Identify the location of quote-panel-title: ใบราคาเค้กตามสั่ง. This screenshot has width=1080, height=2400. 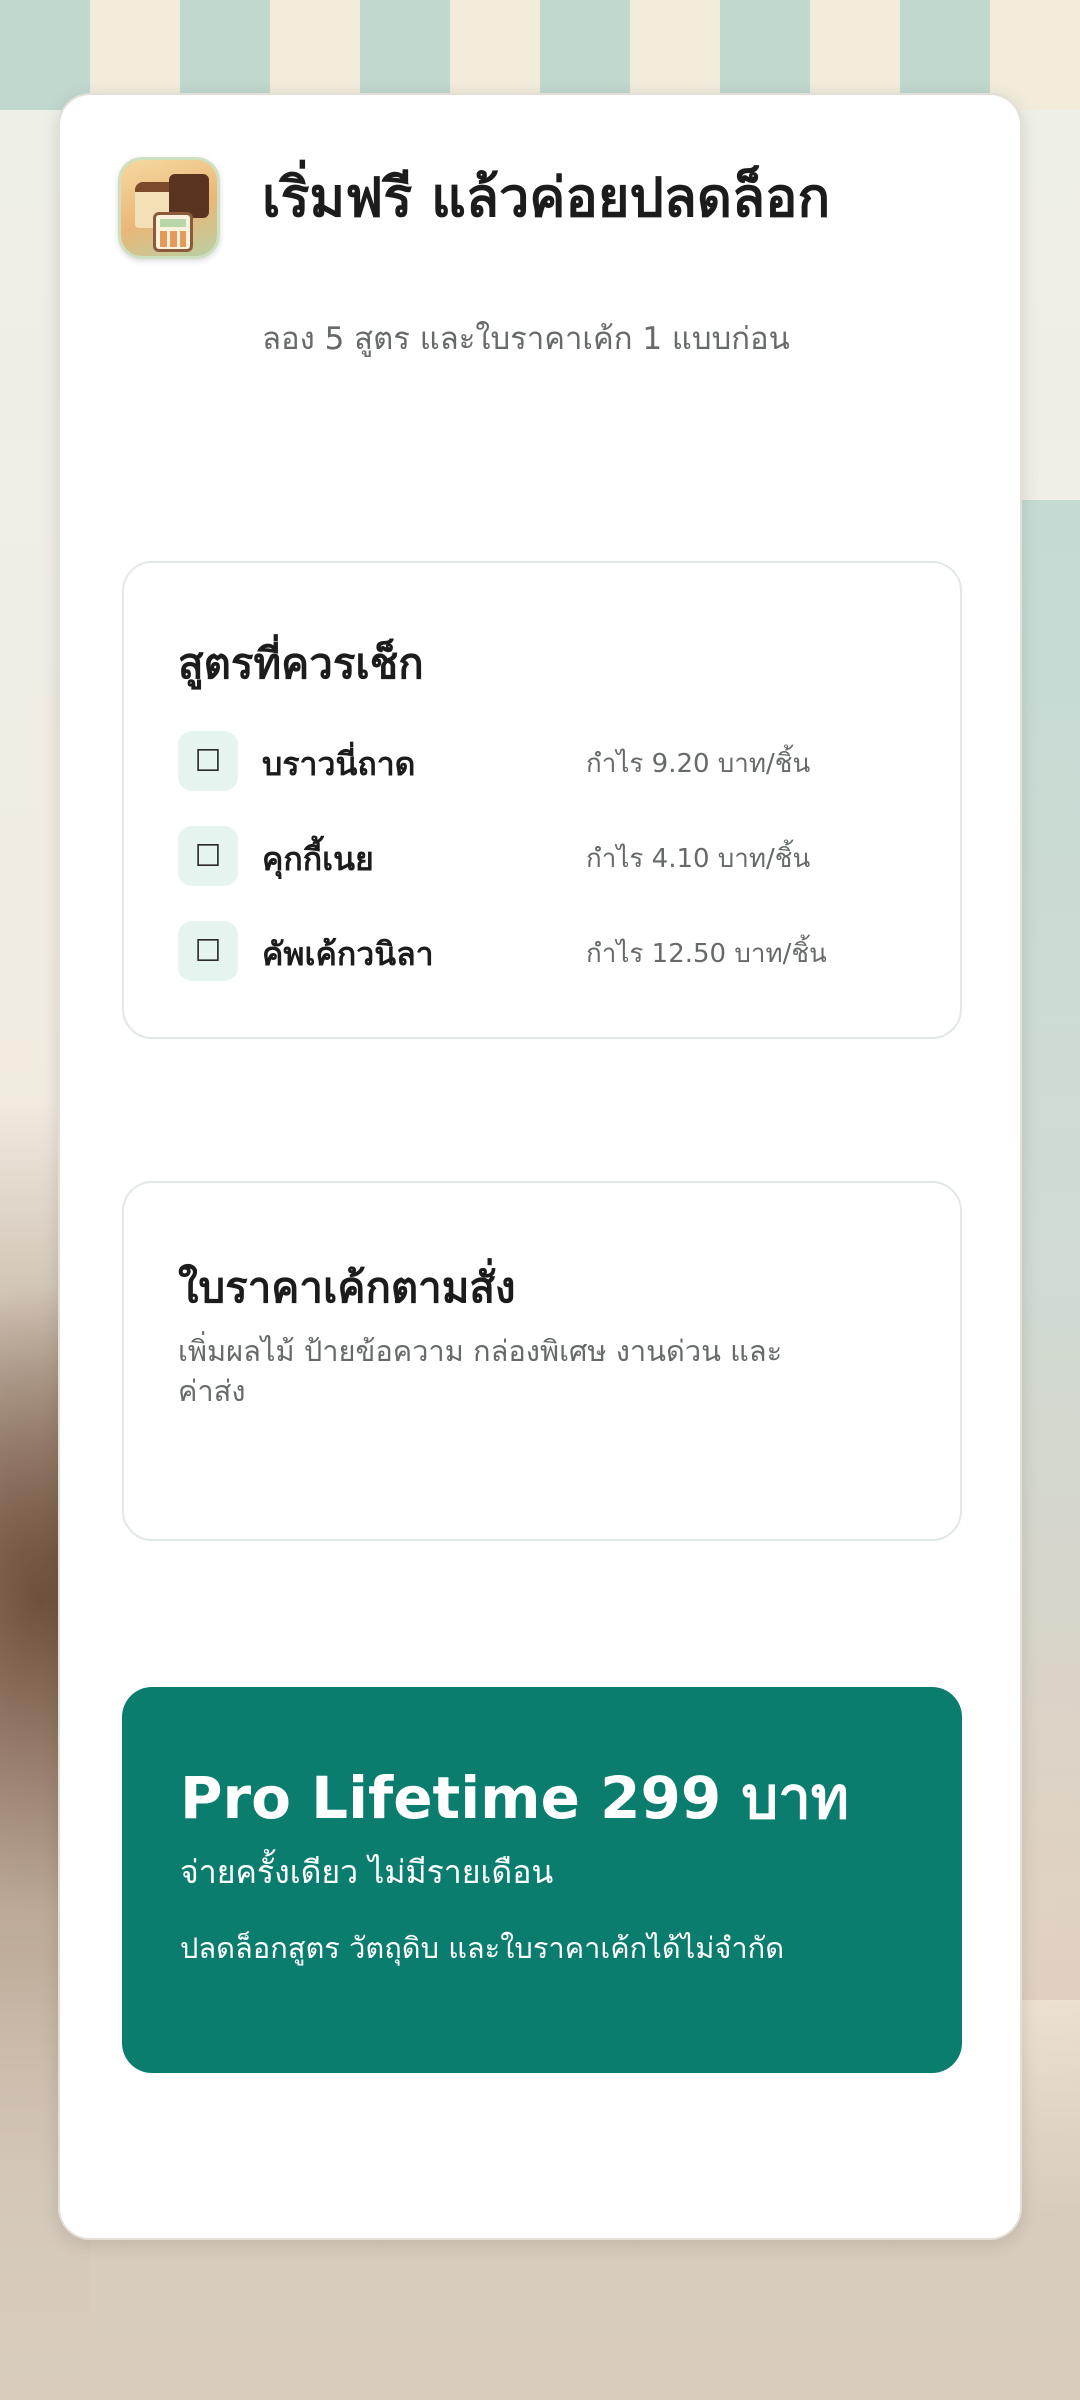
(347, 1287).